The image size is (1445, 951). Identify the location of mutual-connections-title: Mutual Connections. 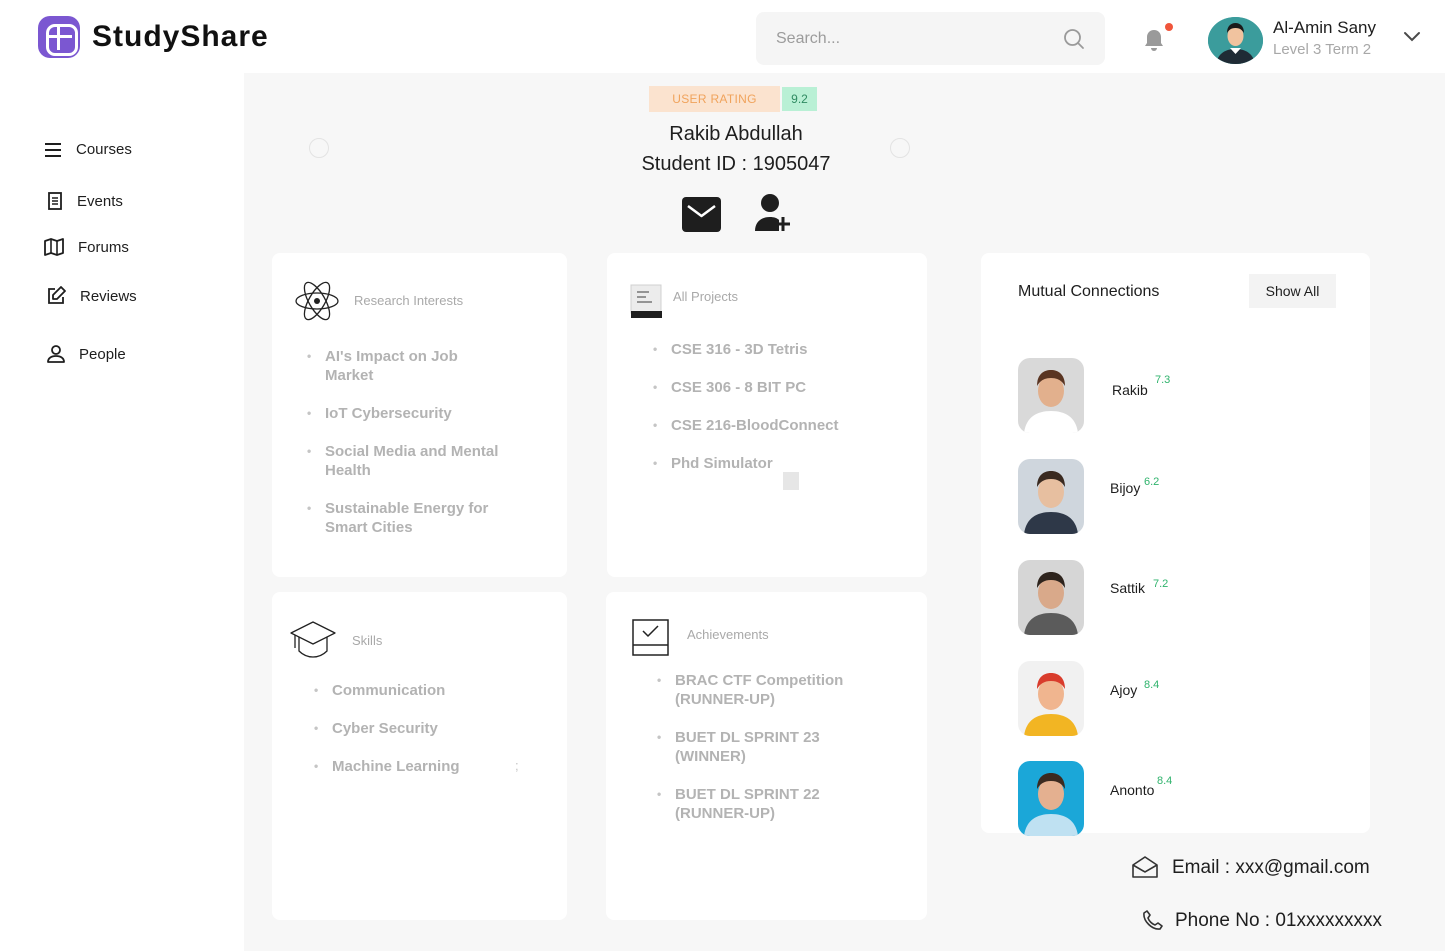
(1089, 291).